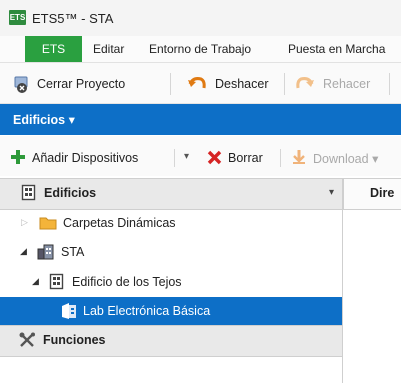  What do you see at coordinates (69, 311) in the screenshot?
I see `room-icon` at bounding box center [69, 311].